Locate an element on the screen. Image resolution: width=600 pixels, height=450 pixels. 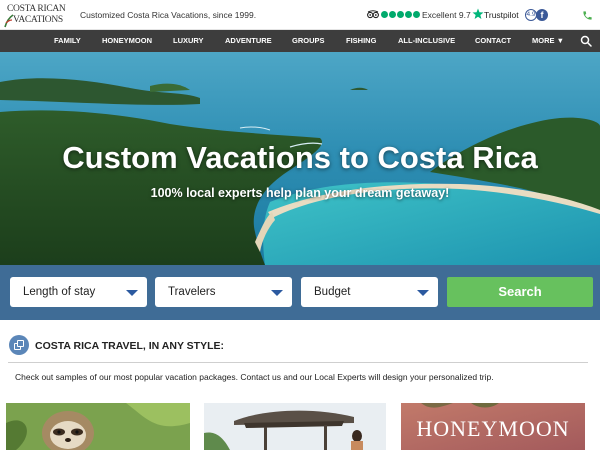
tripadvisor-rating-dots is located at coordinates (400, 14).